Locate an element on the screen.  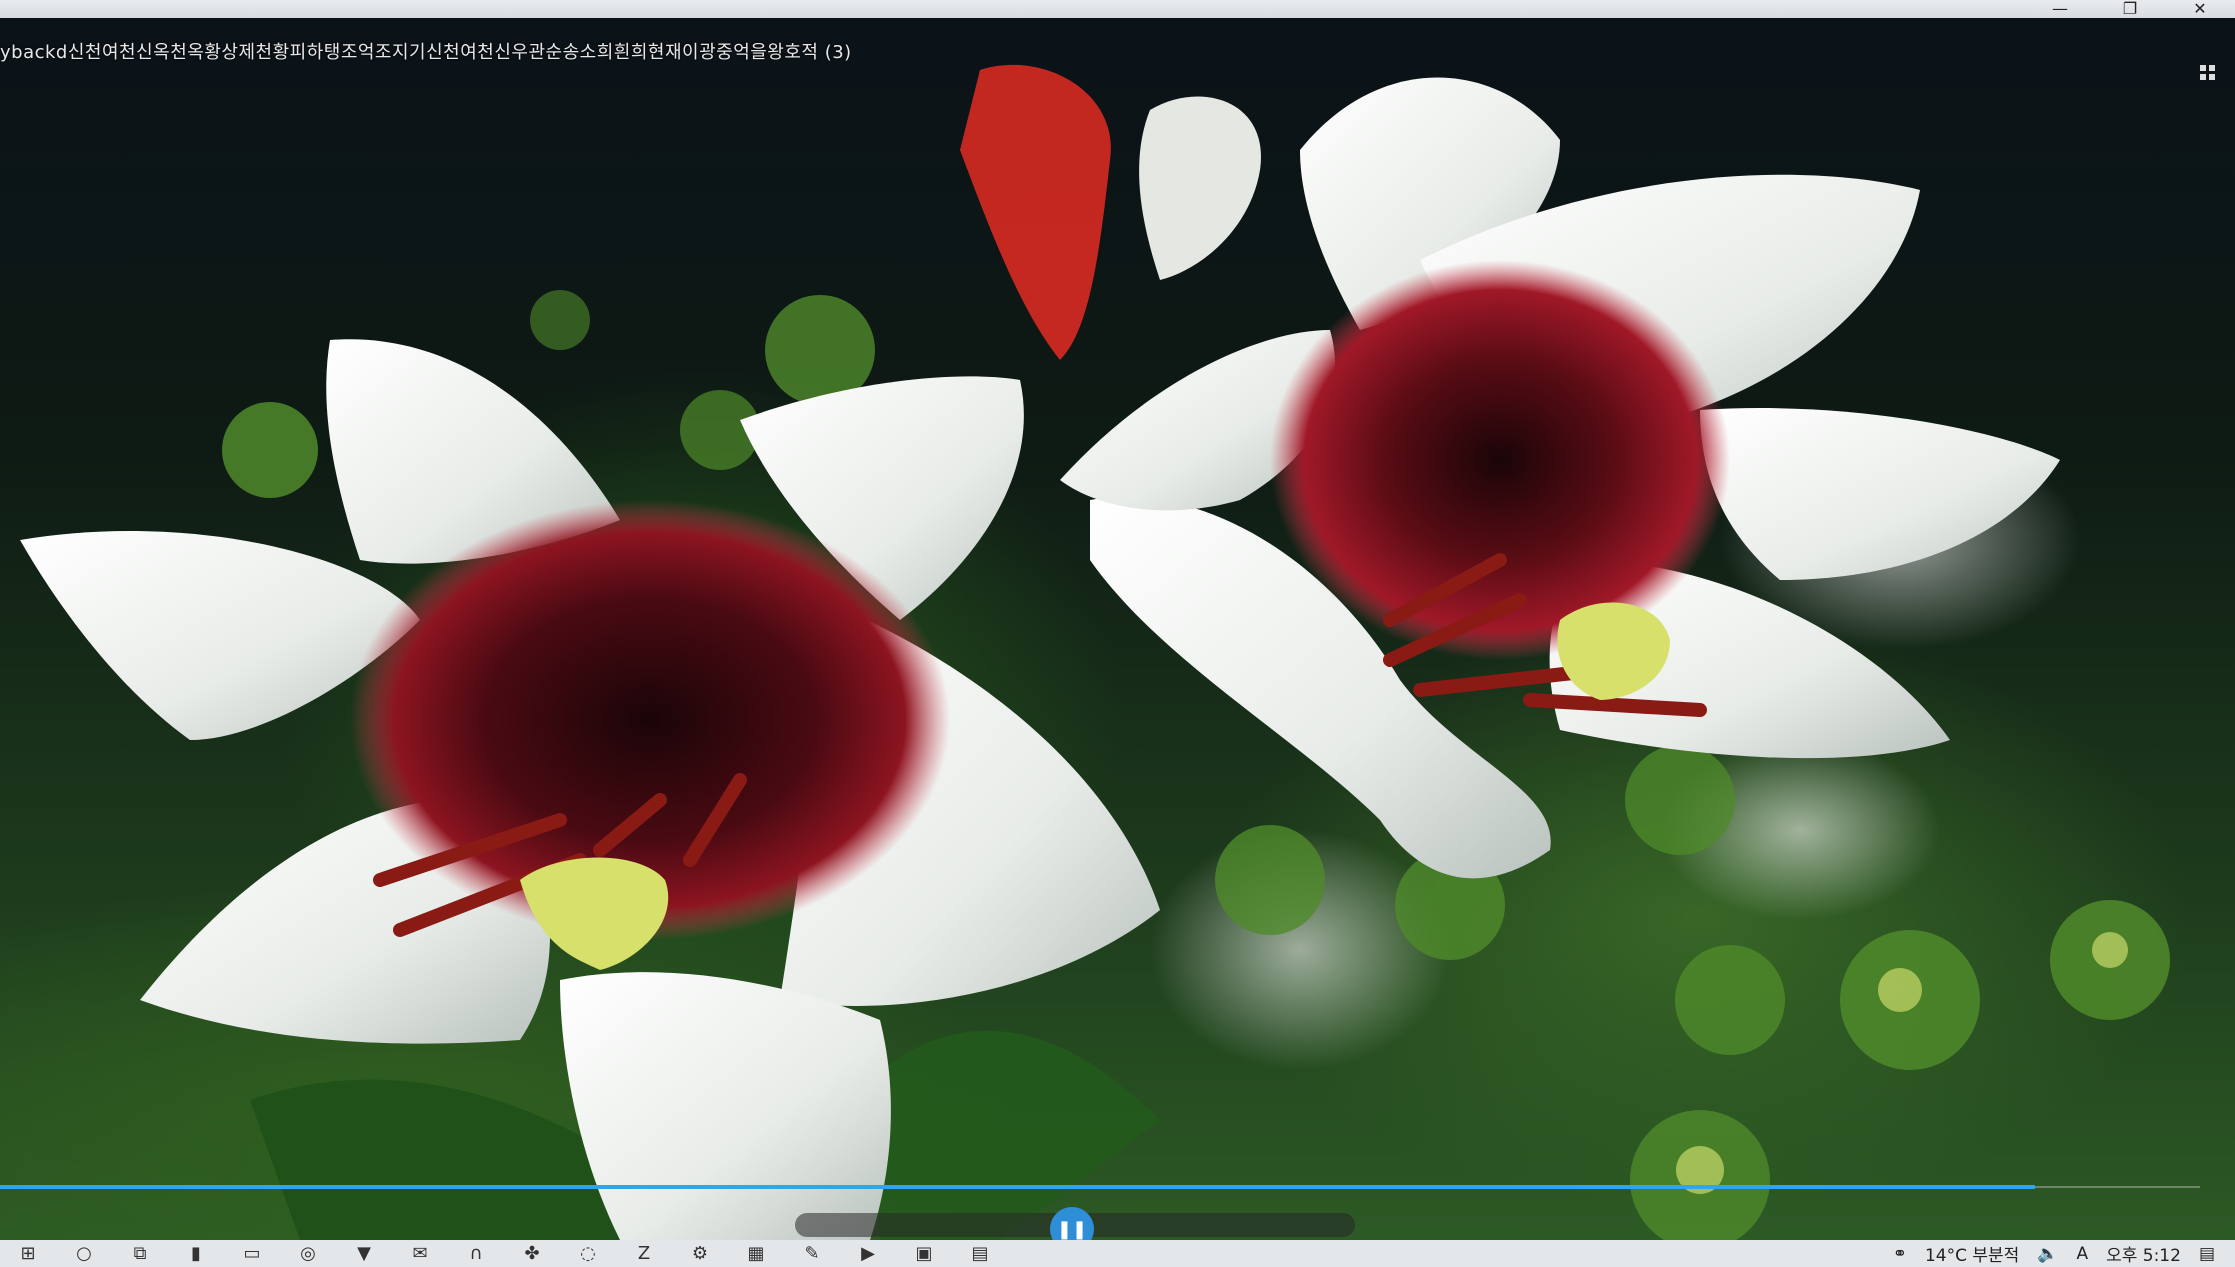
system-tray: ⚭ 14°C 부분적 🔈 A 오후 5:12 ▤ is located at coordinates (2064, 1253).